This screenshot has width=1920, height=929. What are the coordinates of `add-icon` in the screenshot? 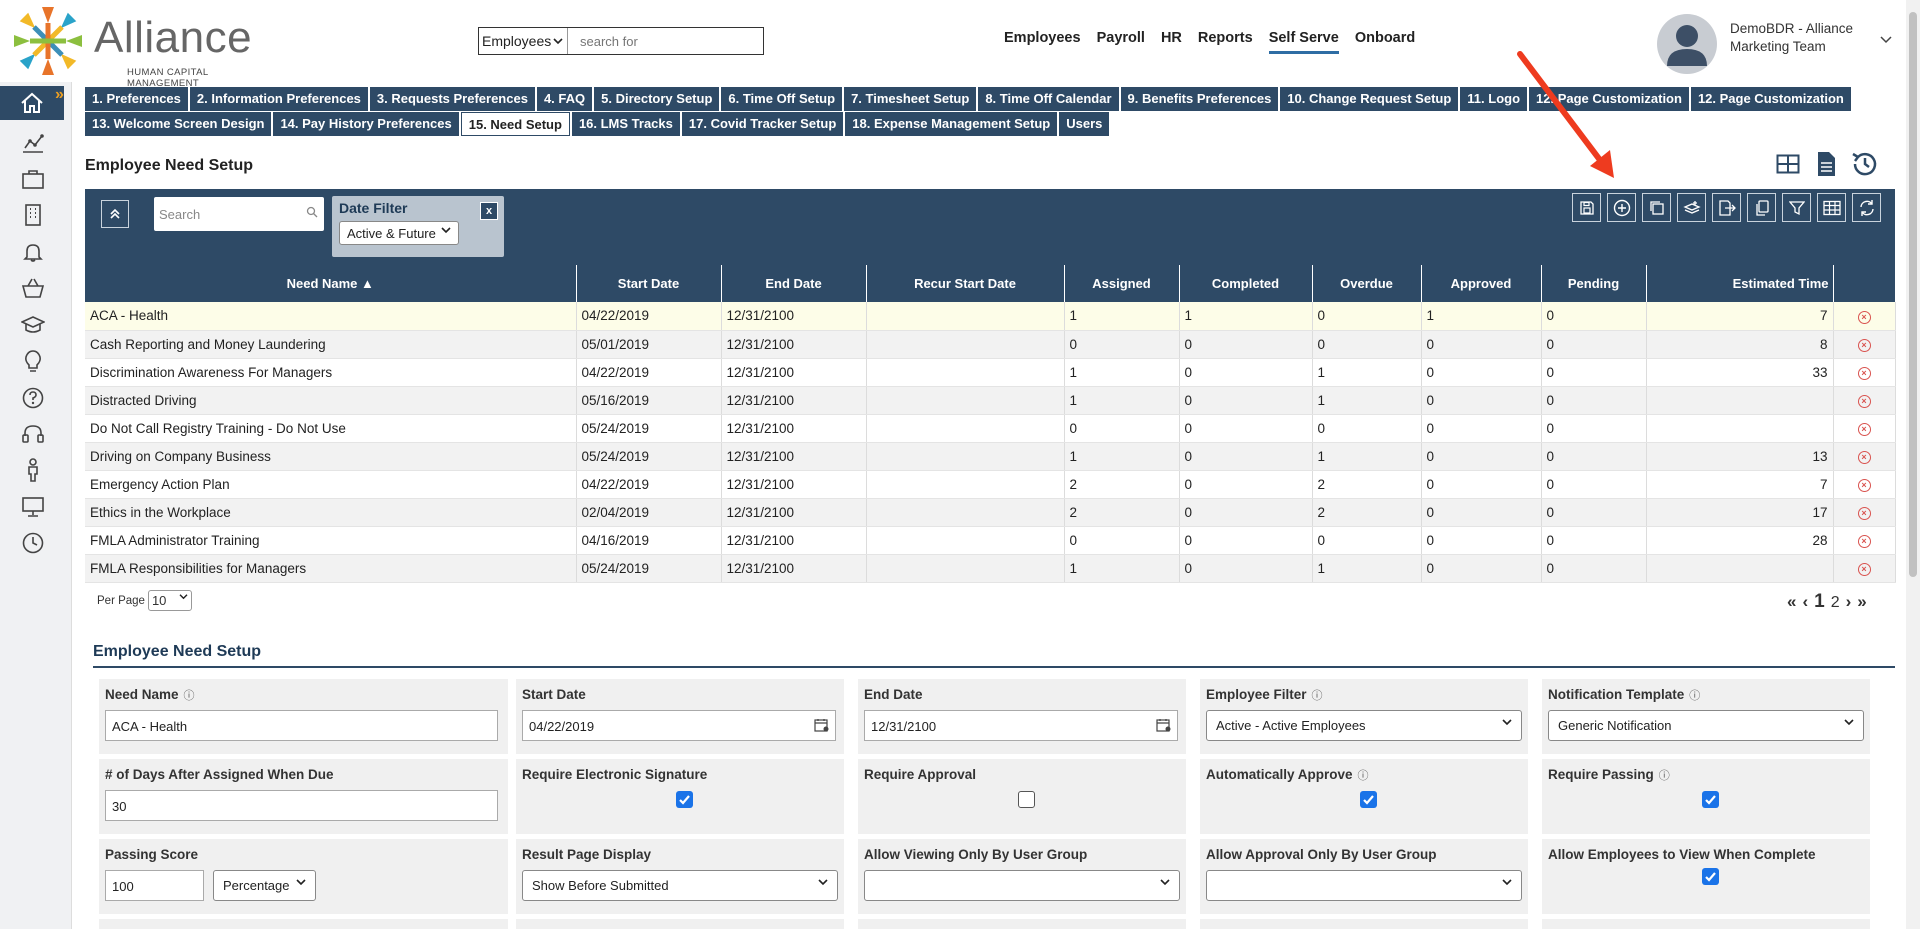 It's located at (1621, 207).